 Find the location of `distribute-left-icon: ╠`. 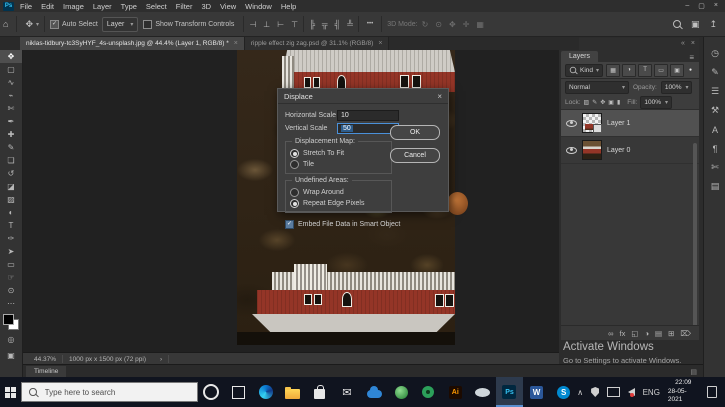

distribute-left-icon: ╠ is located at coordinates (312, 24).